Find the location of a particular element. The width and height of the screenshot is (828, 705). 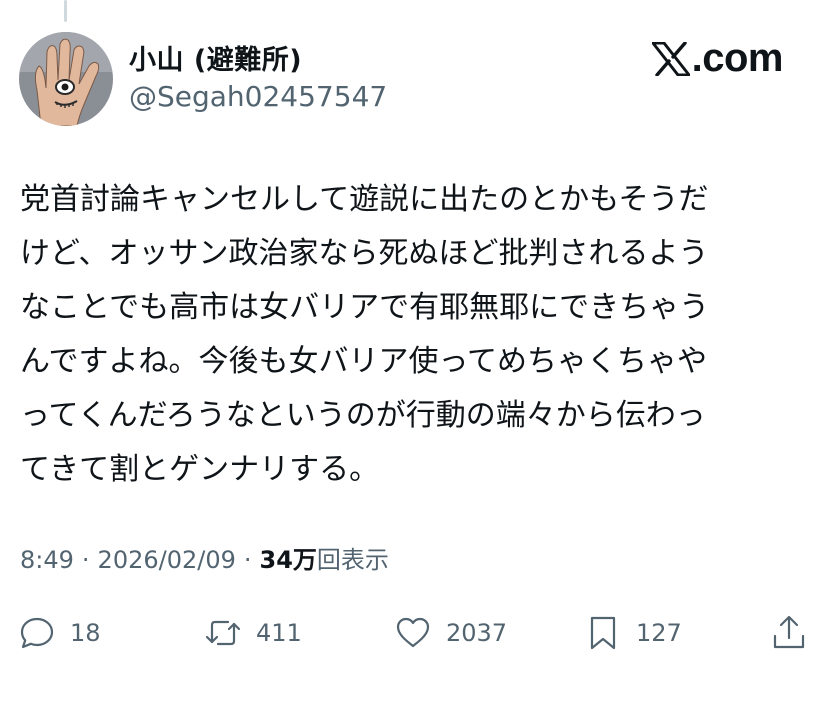

tweet-line: てきて割とゲンナリする。 is located at coordinates (200, 469).